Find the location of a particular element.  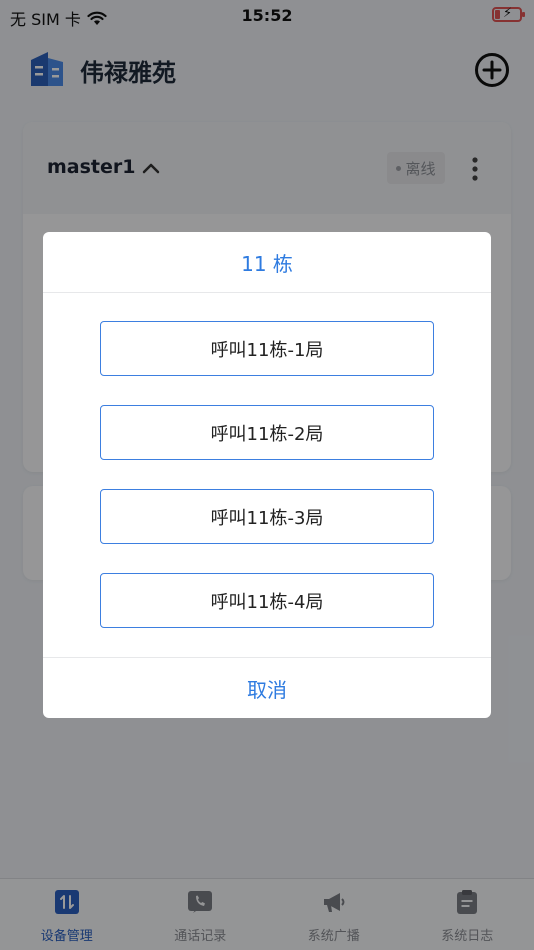

call-option-button: 呼叫11栋-1局 is located at coordinates (267, 348).